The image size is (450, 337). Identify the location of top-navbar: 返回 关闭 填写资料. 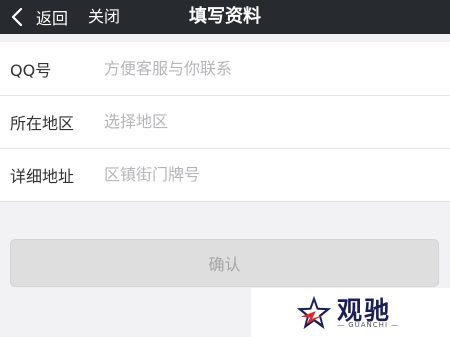
(225, 17).